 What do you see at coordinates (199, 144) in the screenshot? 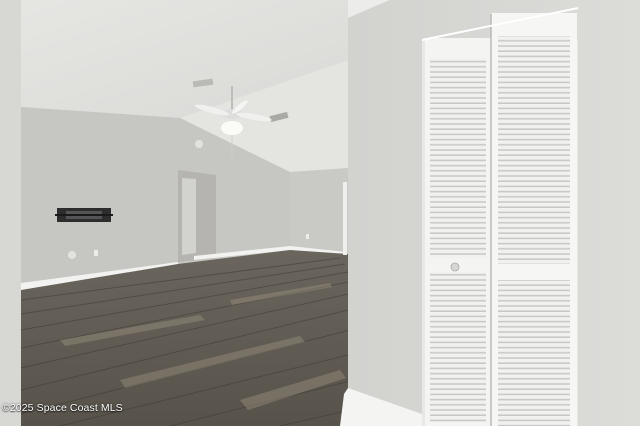
I see `wall-thermostat` at bounding box center [199, 144].